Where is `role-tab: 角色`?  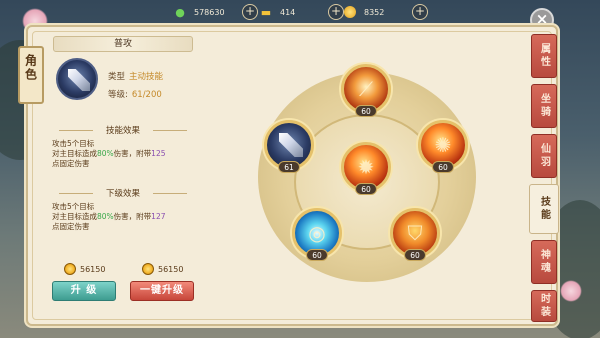 role-tab: 角色 is located at coordinates (31, 75).